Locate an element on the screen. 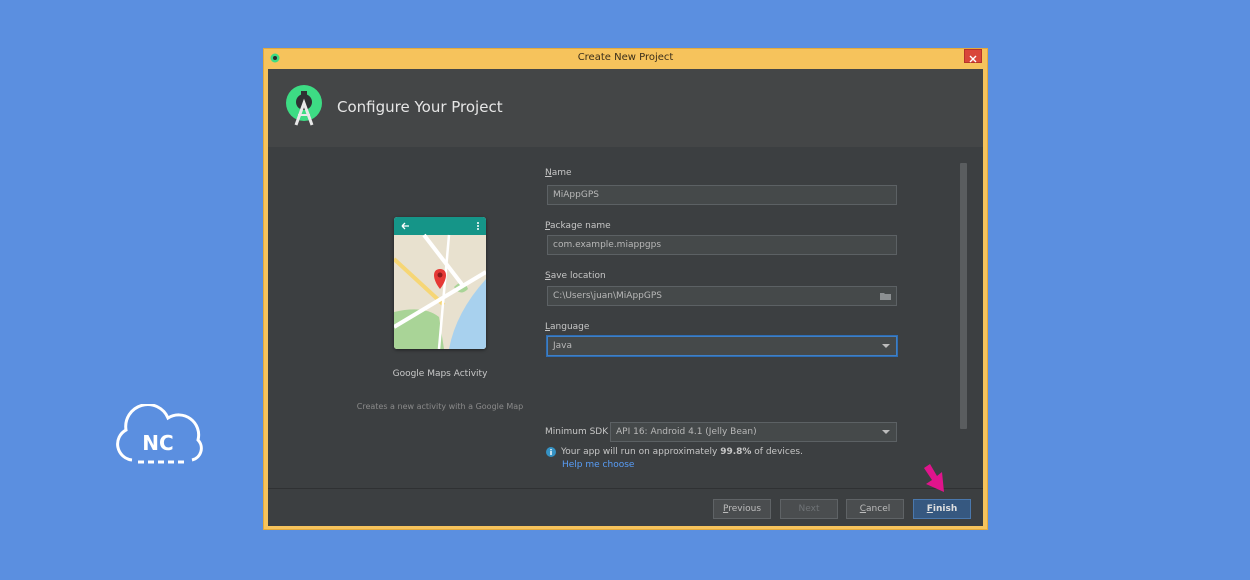 Image resolution: width=1250 pixels, height=580 pixels. pointer-arrow-icon is located at coordinates (934, 478).